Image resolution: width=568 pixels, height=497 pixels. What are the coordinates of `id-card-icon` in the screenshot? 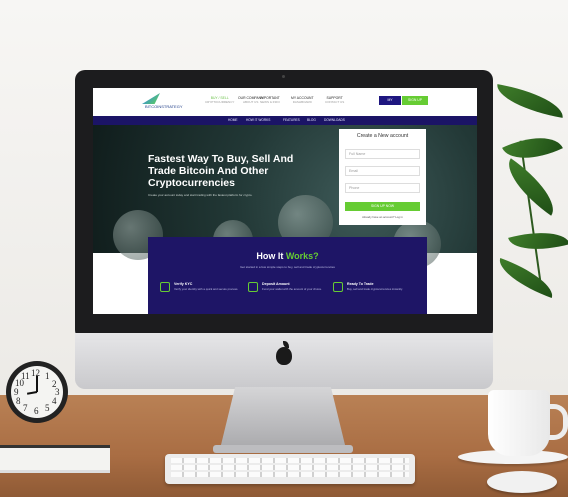 It's located at (165, 287).